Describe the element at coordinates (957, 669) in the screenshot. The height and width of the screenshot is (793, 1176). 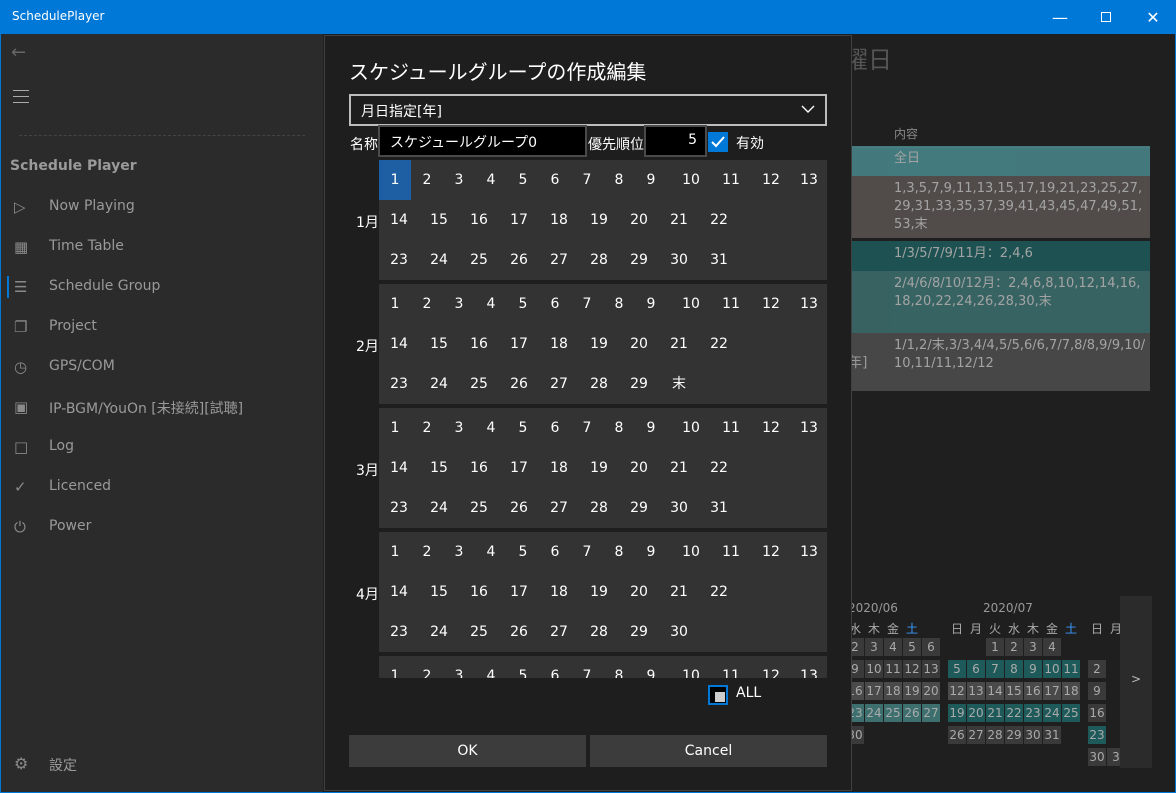
I see `calendar-day: 5` at that location.